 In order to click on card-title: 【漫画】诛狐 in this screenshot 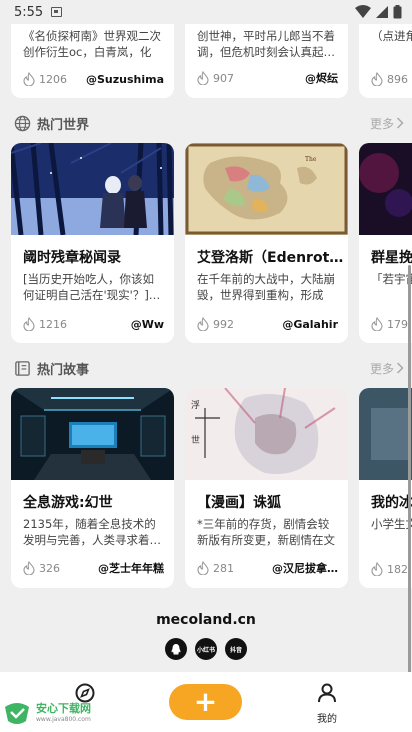, I will do `click(239, 503)`.